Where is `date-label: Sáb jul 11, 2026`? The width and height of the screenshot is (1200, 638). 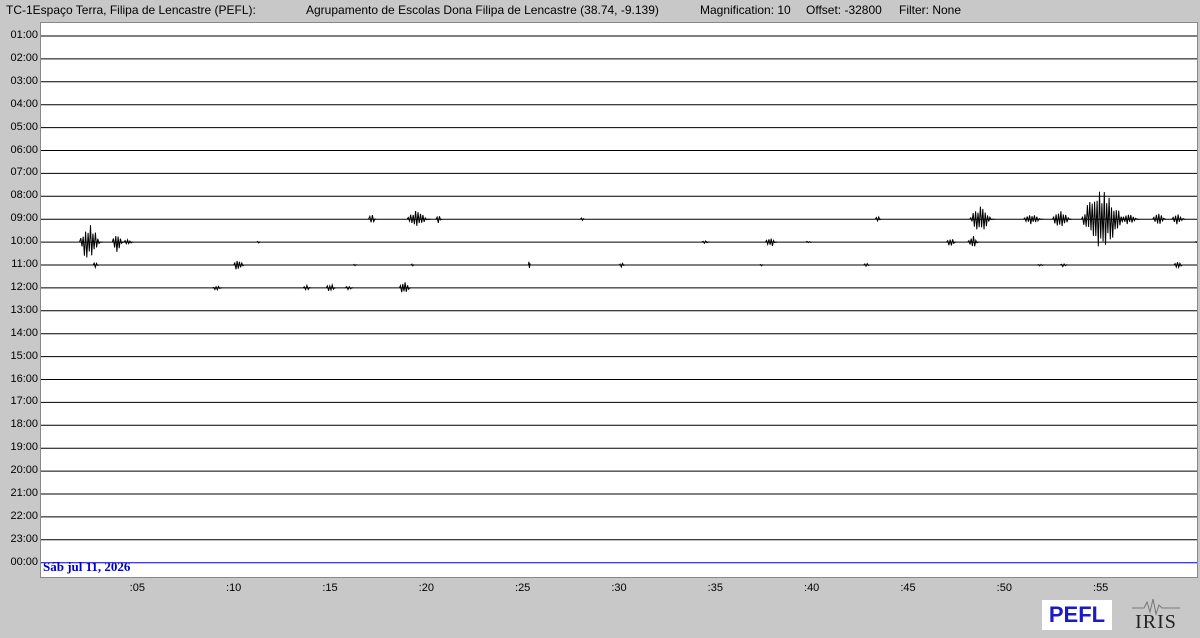 date-label: Sáb jul 11, 2026 is located at coordinates (87, 566).